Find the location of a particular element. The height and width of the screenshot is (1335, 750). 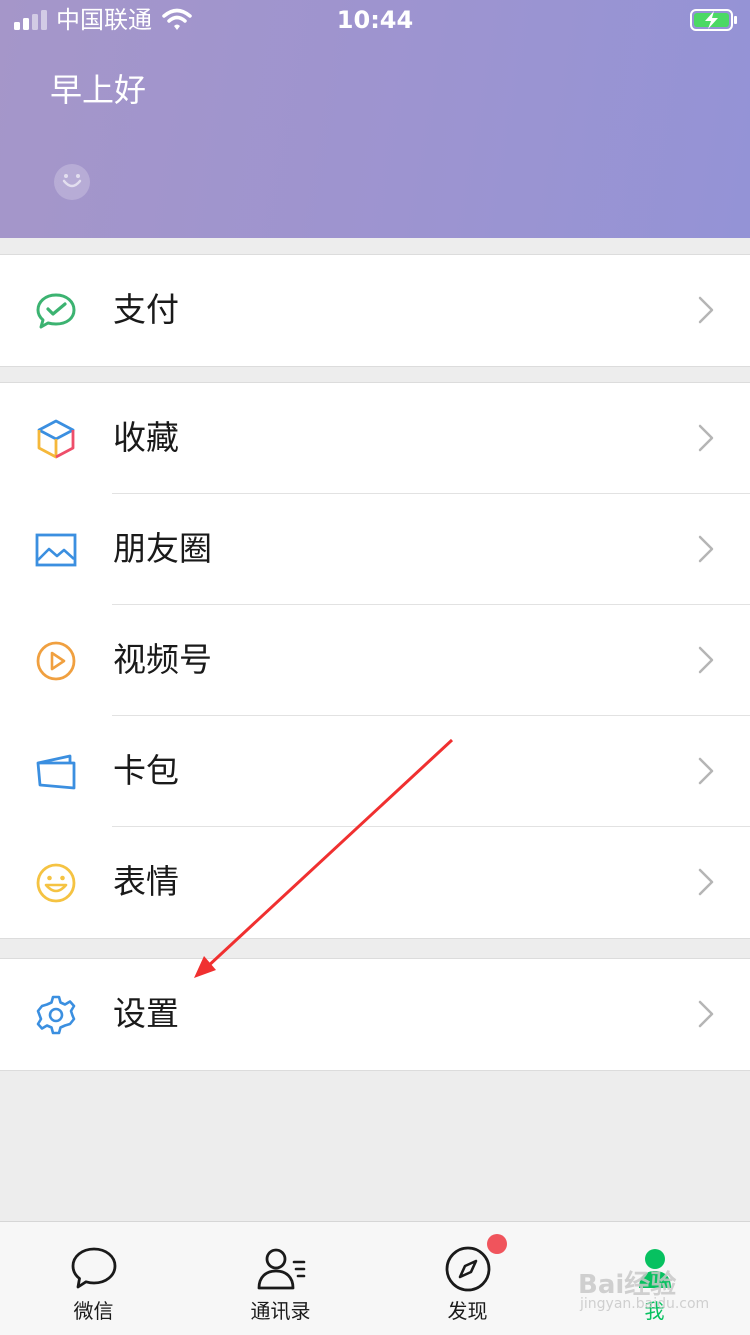

tab-label-discover: 发现 is located at coordinates (467, 1311).